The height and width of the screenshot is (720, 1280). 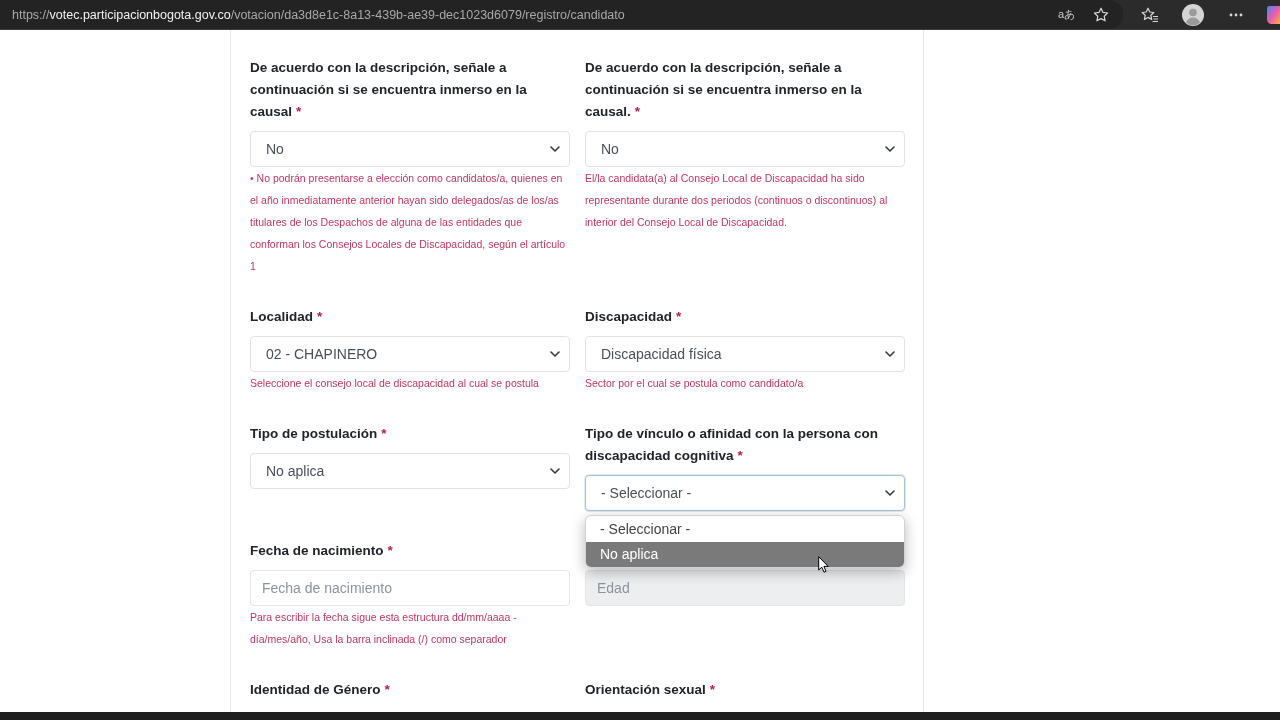 I want to click on field-label: De acuerdo con la descripción, señale a continuación si se encuentra inmerso en la causal *, so click(x=389, y=90).